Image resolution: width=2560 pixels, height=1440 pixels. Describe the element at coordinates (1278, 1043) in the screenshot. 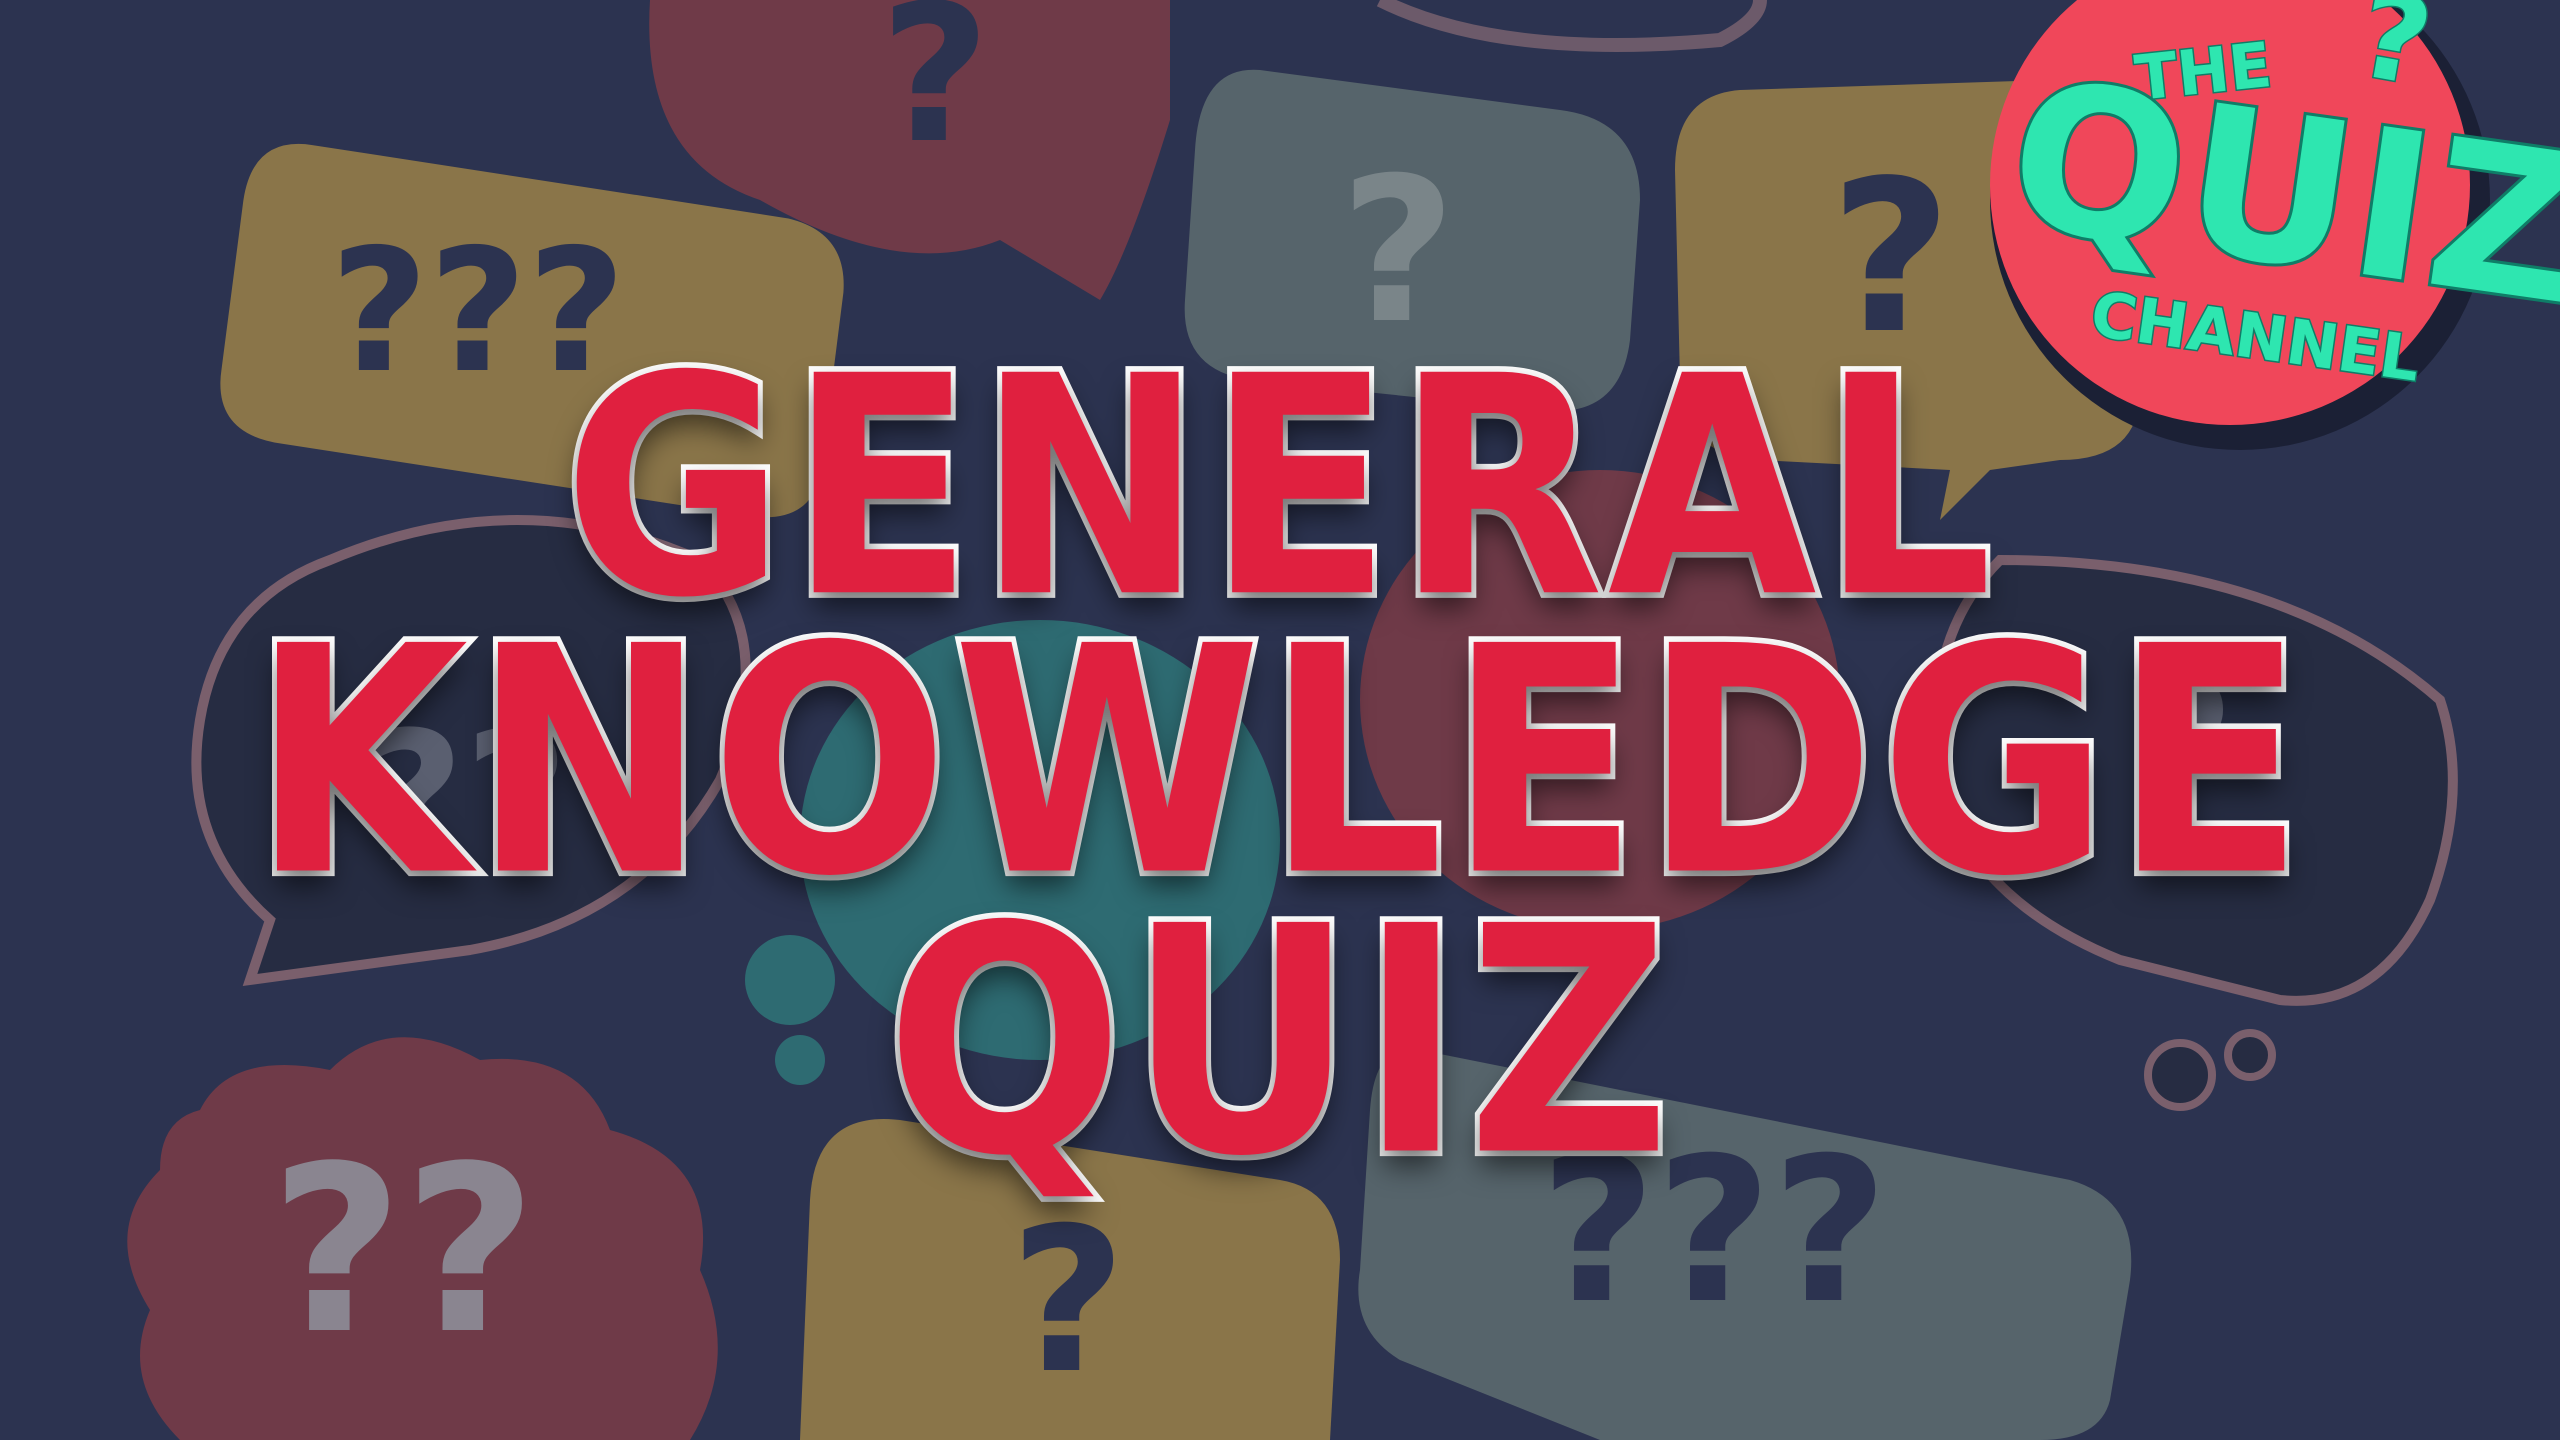

I see `title-line-quiz: QUIZ` at that location.